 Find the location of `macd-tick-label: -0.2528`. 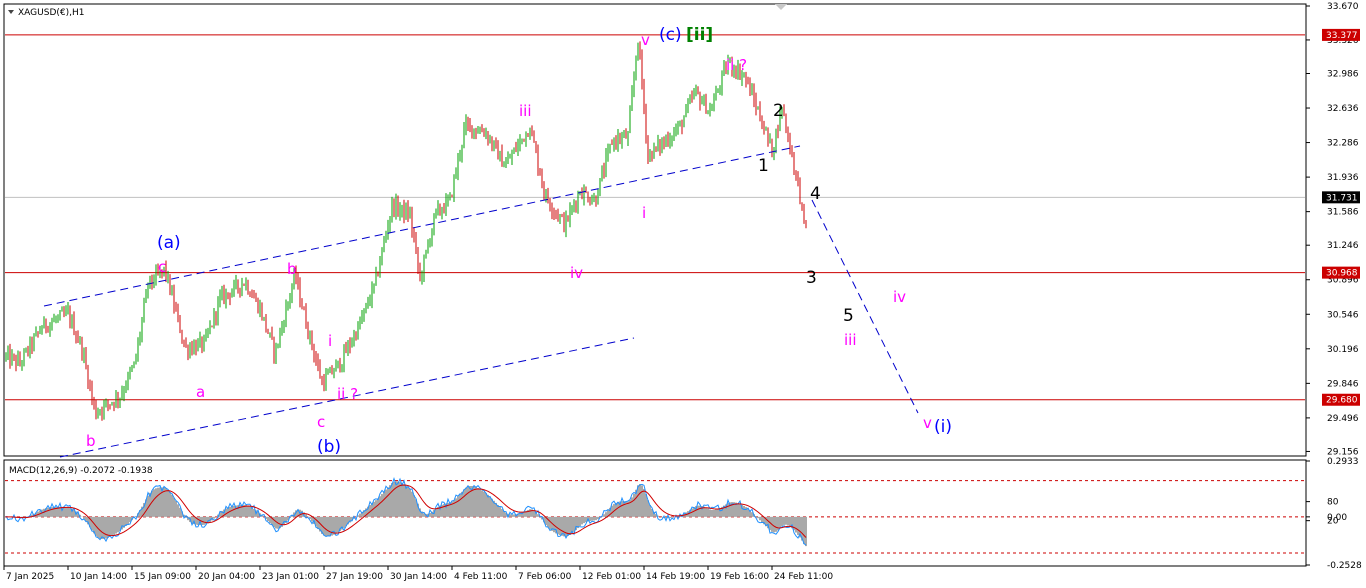

macd-tick-label: -0.2528 is located at coordinates (1344, 566).